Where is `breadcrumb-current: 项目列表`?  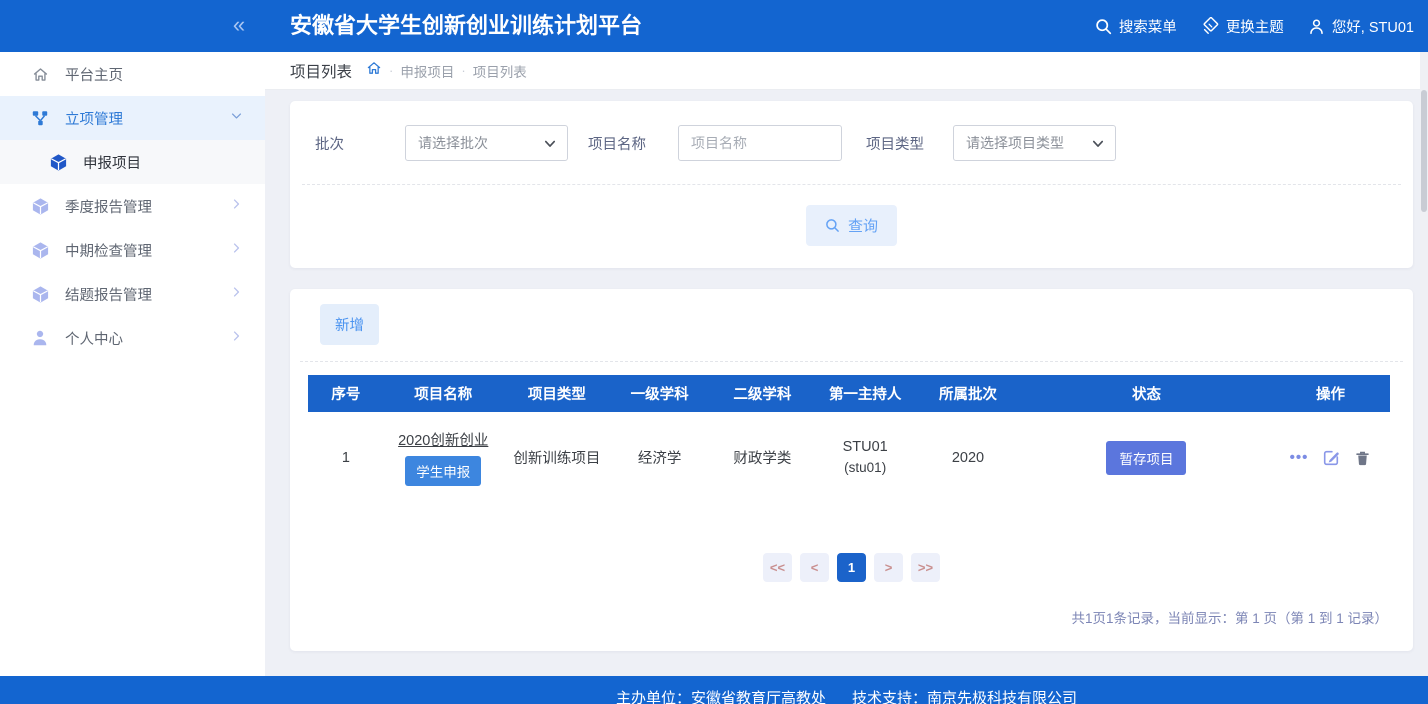 breadcrumb-current: 项目列表 is located at coordinates (499, 72).